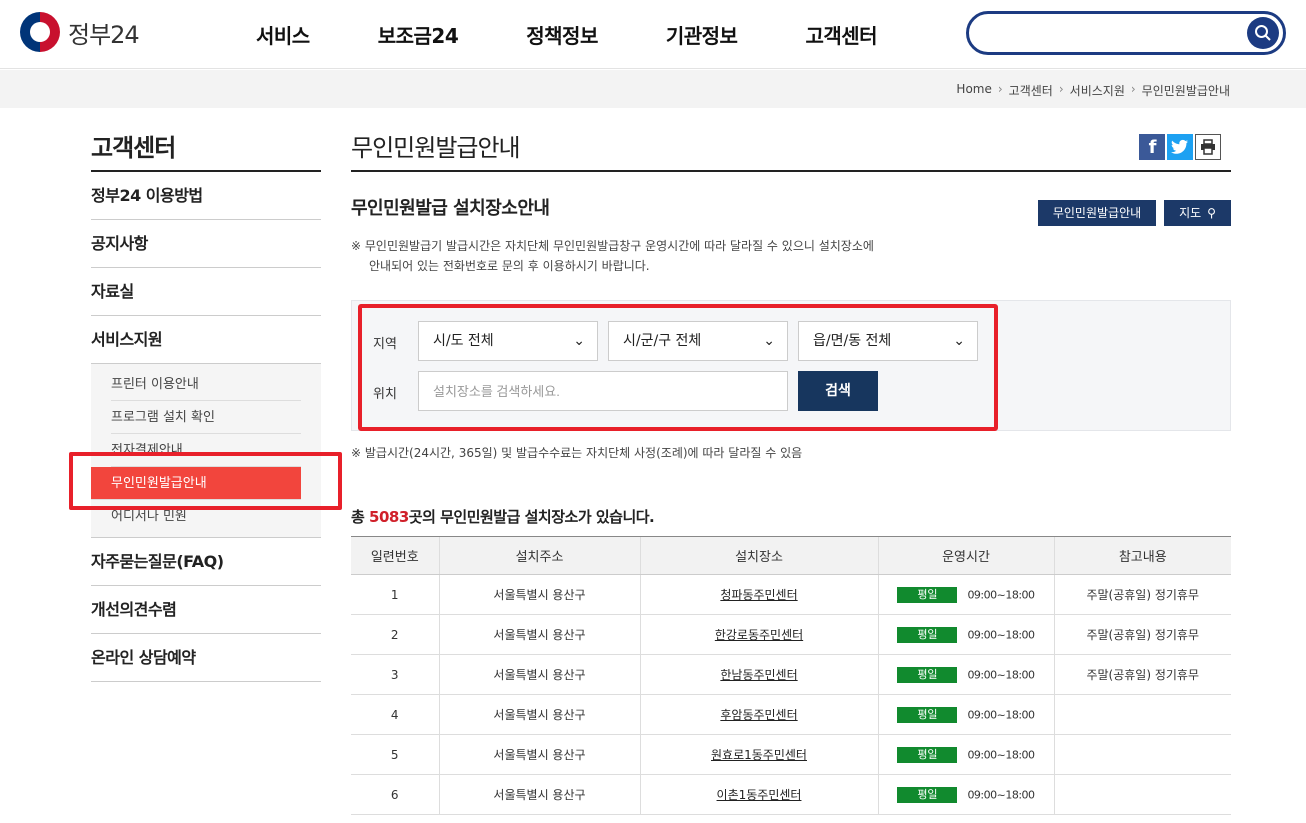 This screenshot has width=1306, height=823. Describe the element at coordinates (360, 517) in the screenshot. I see `count-prefix: 총` at that location.